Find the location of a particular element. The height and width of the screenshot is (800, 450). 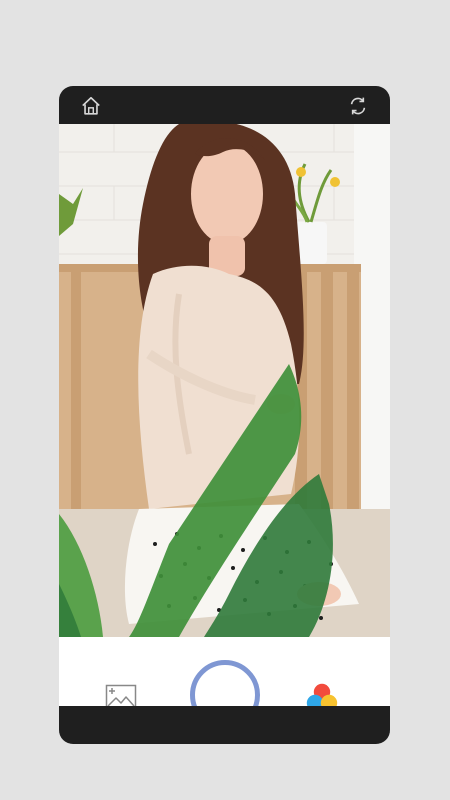

refresh-button is located at coordinates (358, 106).